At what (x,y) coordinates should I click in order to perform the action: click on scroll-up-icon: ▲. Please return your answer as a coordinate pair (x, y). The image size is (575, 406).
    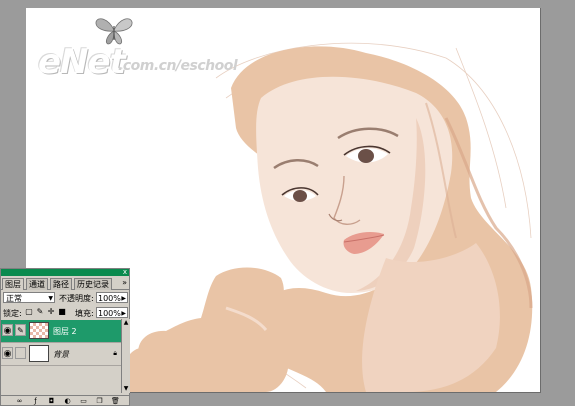
    Looking at the image, I should click on (126, 323).